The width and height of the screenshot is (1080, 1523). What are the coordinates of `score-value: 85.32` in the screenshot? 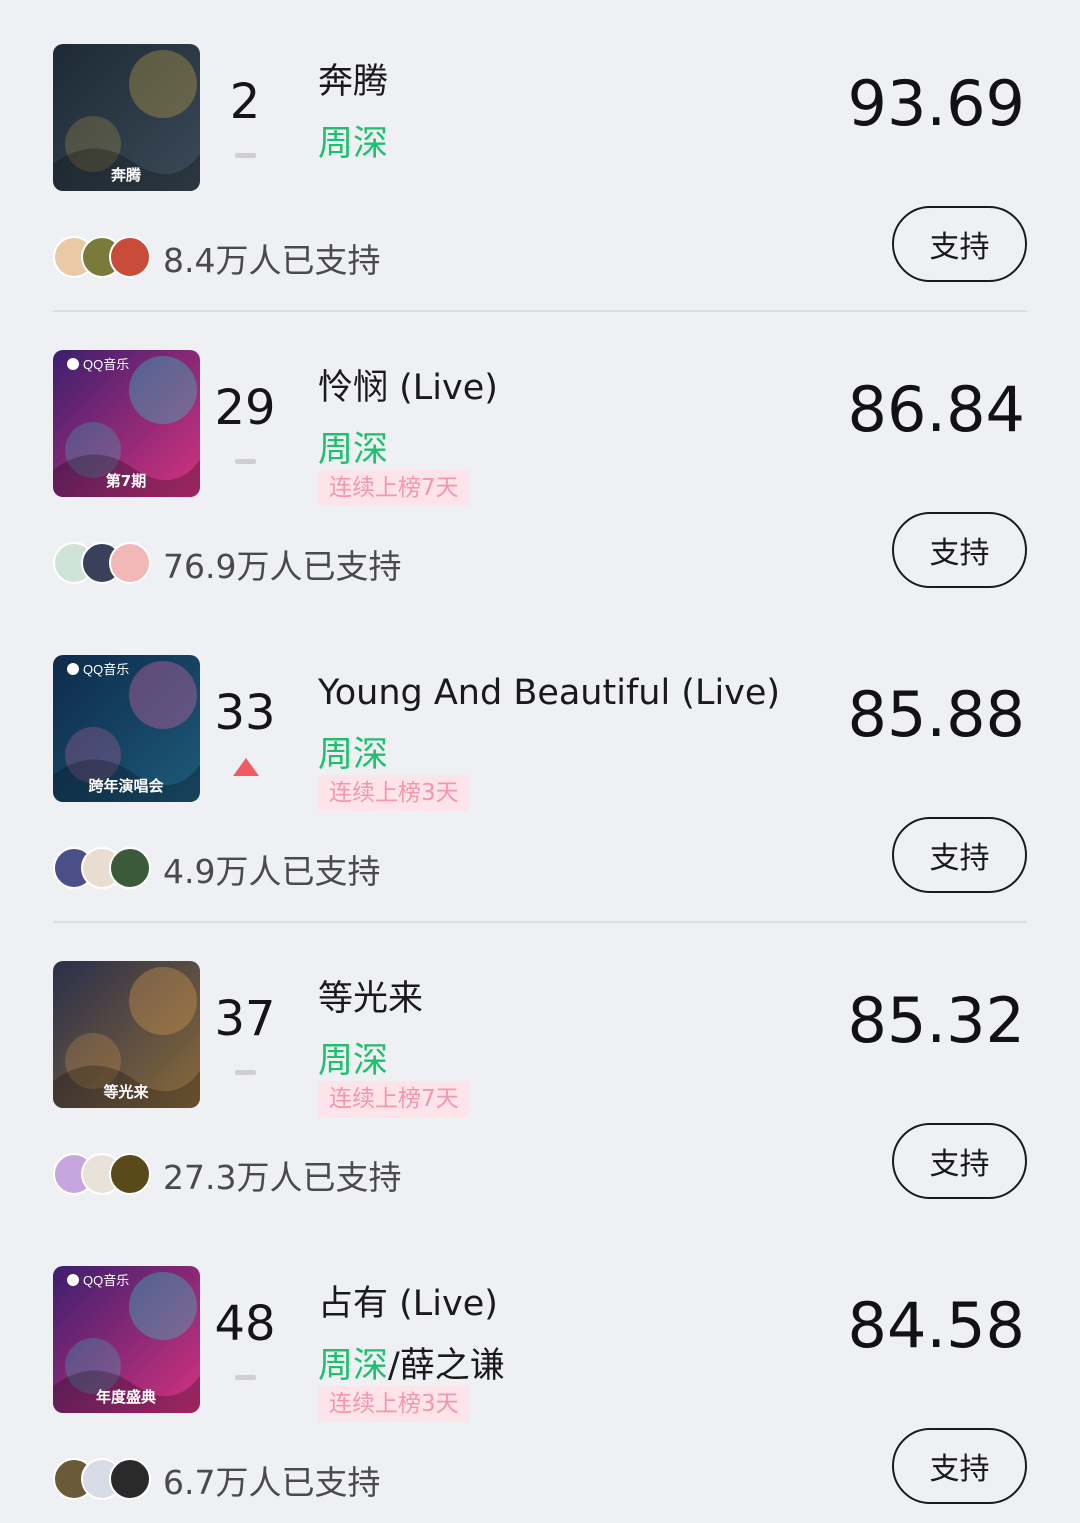 It's located at (936, 1020).